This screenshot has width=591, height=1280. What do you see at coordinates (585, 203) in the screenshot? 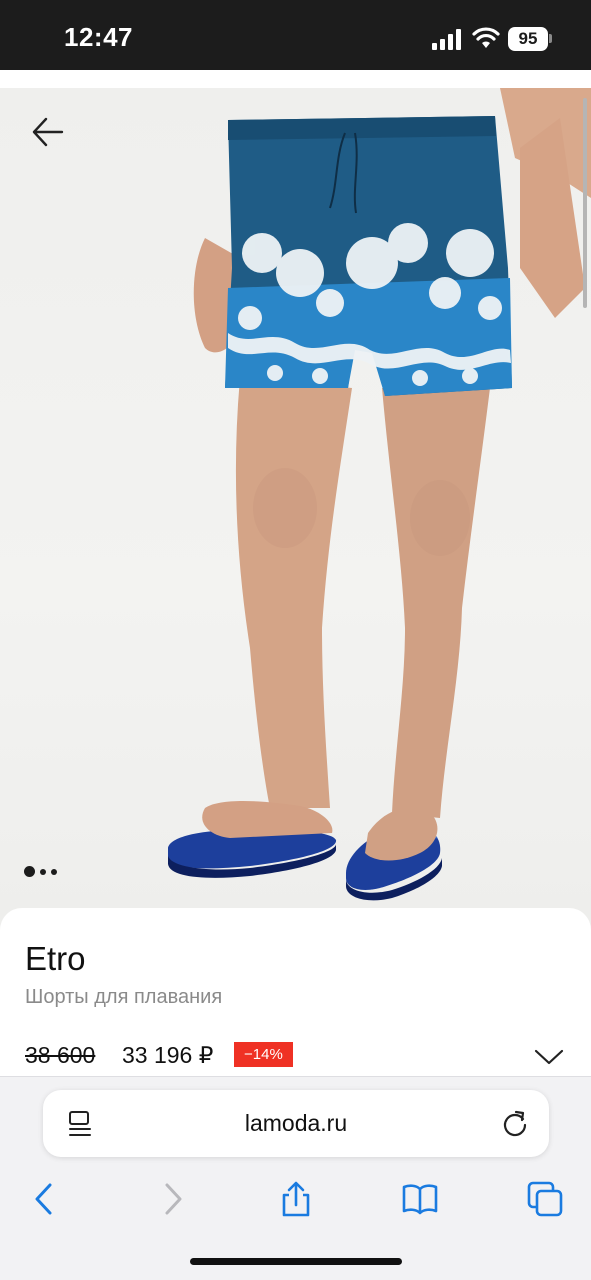
I see `scroll-indicator` at bounding box center [585, 203].